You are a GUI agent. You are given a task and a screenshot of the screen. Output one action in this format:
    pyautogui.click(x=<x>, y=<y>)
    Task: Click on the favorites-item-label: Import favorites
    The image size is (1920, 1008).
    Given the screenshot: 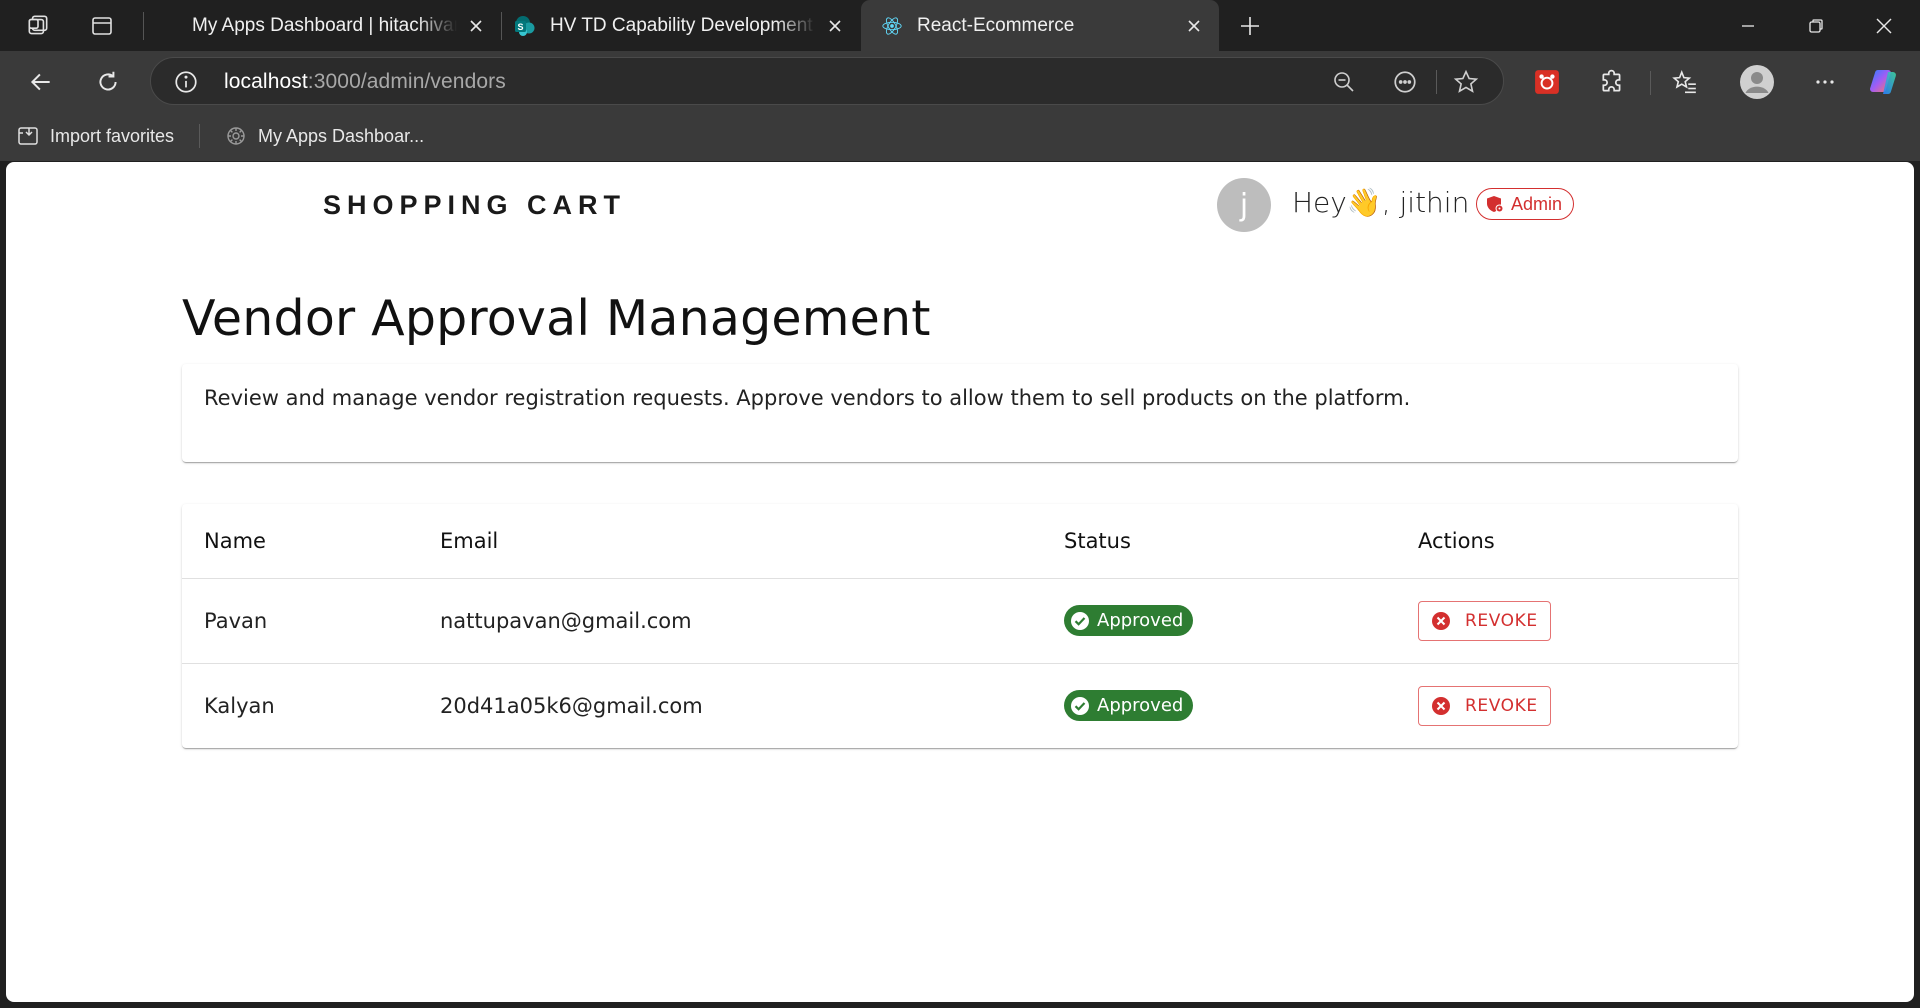 What is the action you would take?
    pyautogui.click(x=112, y=135)
    